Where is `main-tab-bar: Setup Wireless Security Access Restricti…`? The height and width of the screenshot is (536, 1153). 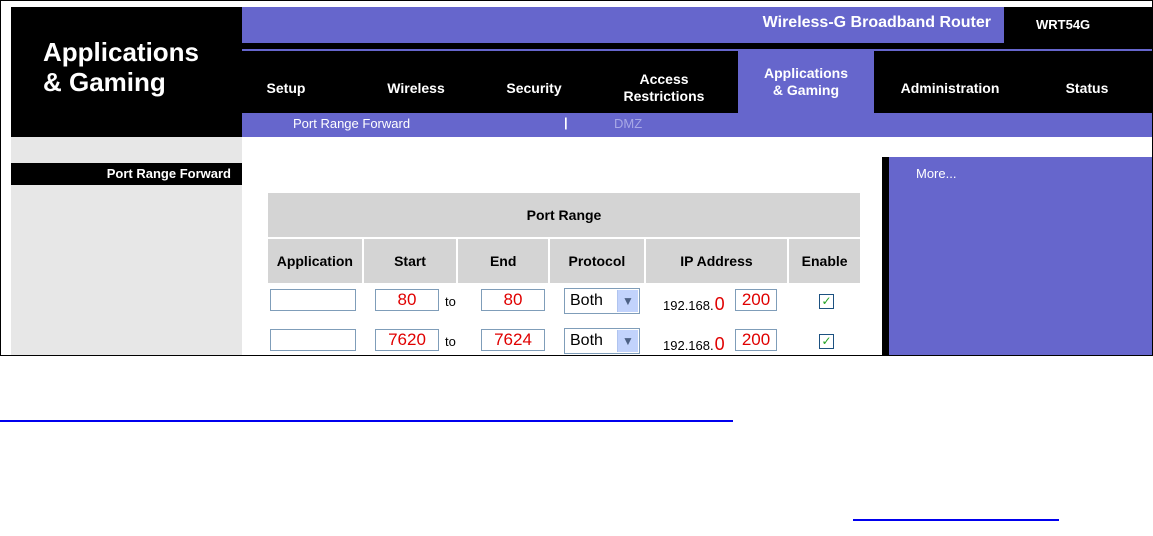 main-tab-bar: Setup Wireless Security Access Restricti… is located at coordinates (697, 78).